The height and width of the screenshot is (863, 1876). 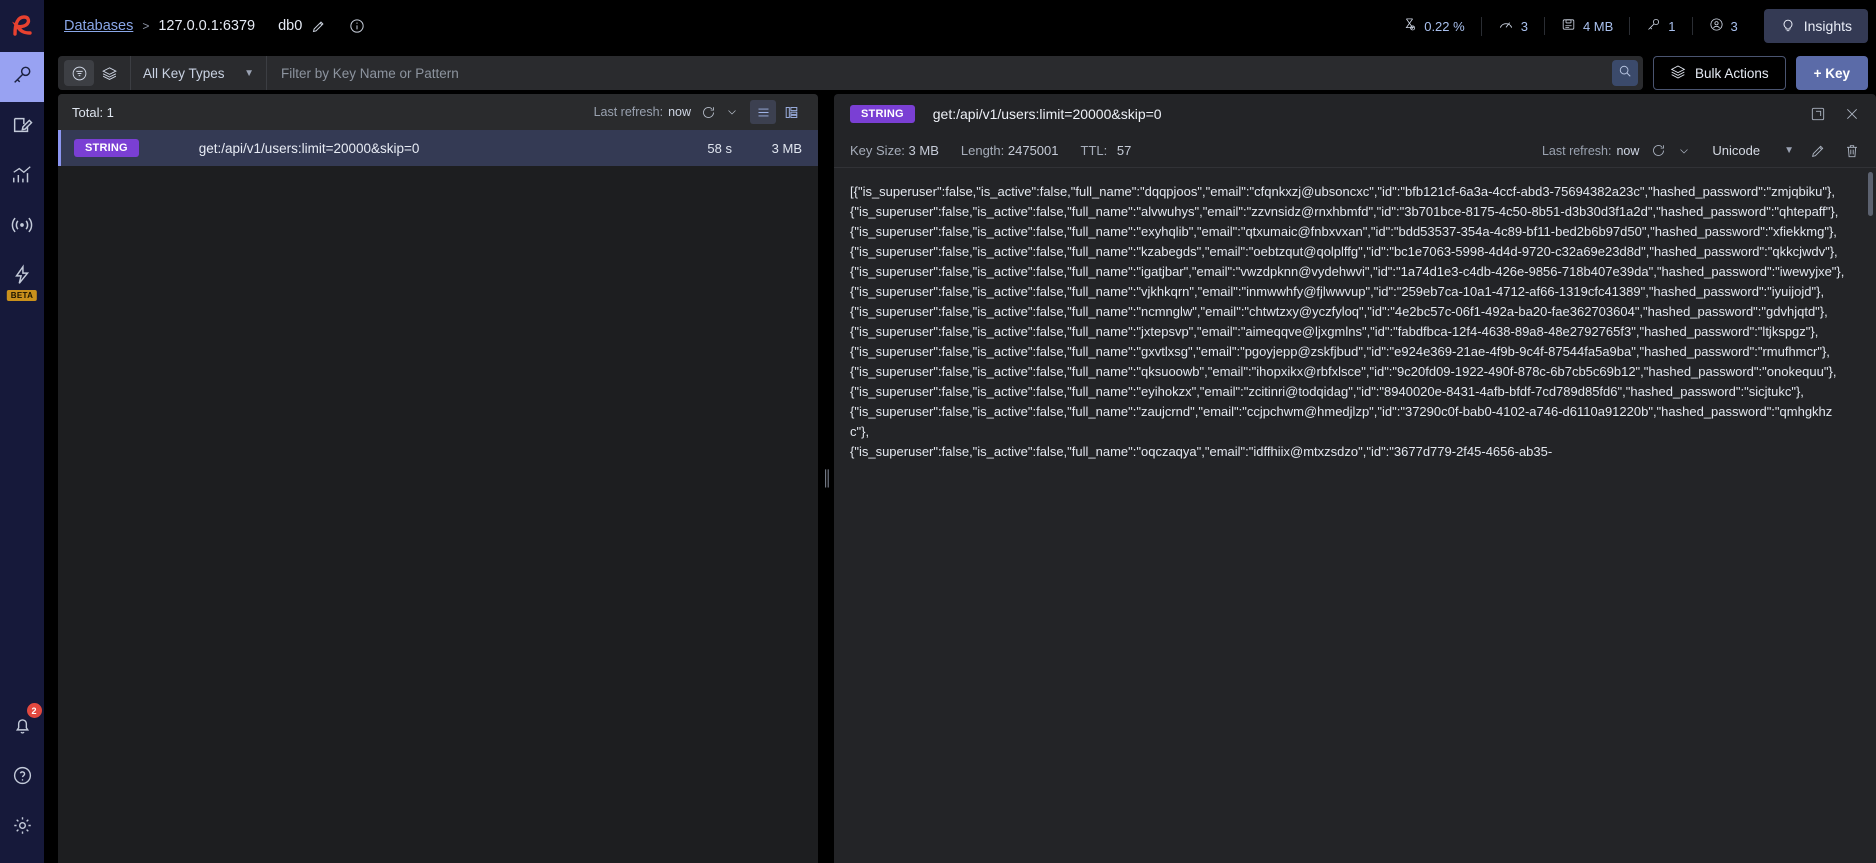 I want to click on metric-connected-clients: 3, so click(x=1722, y=26).